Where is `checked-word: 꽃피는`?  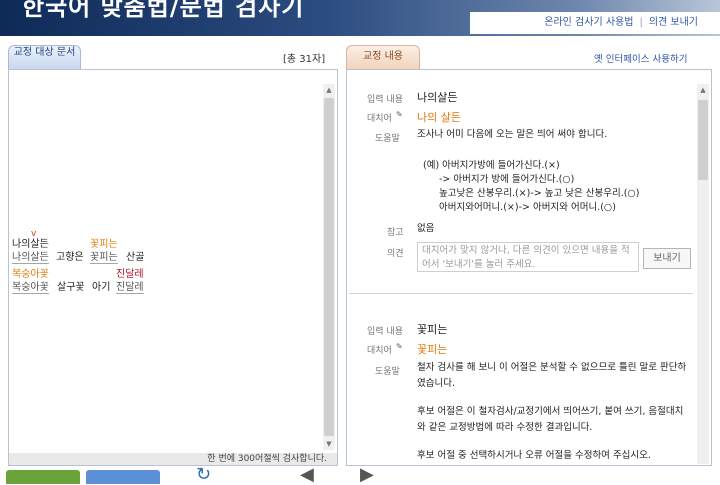
checked-word: 꽃피는 is located at coordinates (104, 256).